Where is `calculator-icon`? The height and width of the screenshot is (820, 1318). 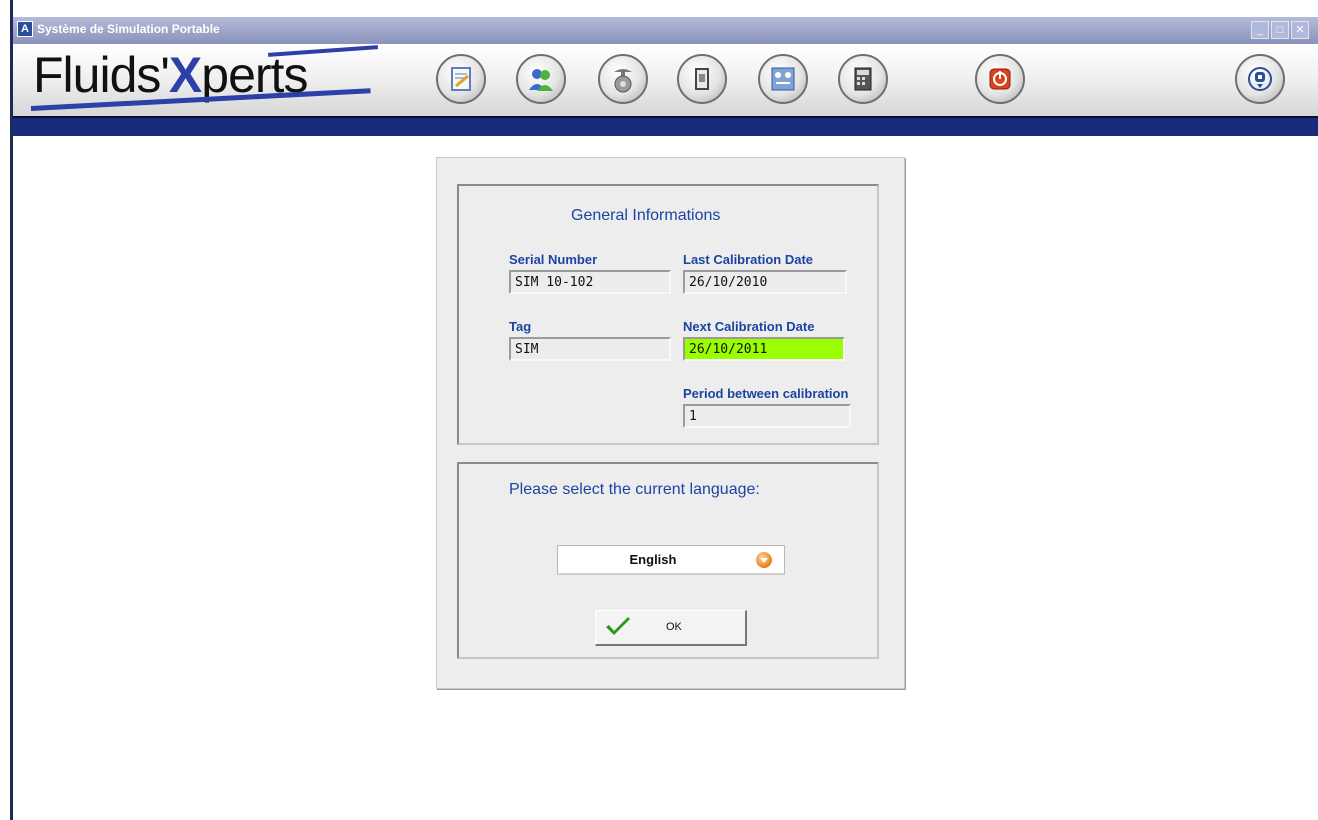
calculator-icon is located at coordinates (863, 79).